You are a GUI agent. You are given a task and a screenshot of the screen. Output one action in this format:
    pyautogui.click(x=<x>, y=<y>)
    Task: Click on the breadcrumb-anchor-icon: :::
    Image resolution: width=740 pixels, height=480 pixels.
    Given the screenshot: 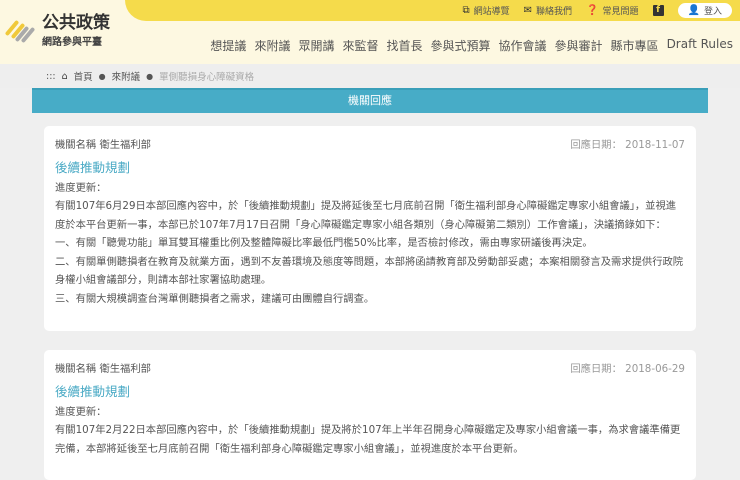 What is the action you would take?
    pyautogui.click(x=51, y=76)
    